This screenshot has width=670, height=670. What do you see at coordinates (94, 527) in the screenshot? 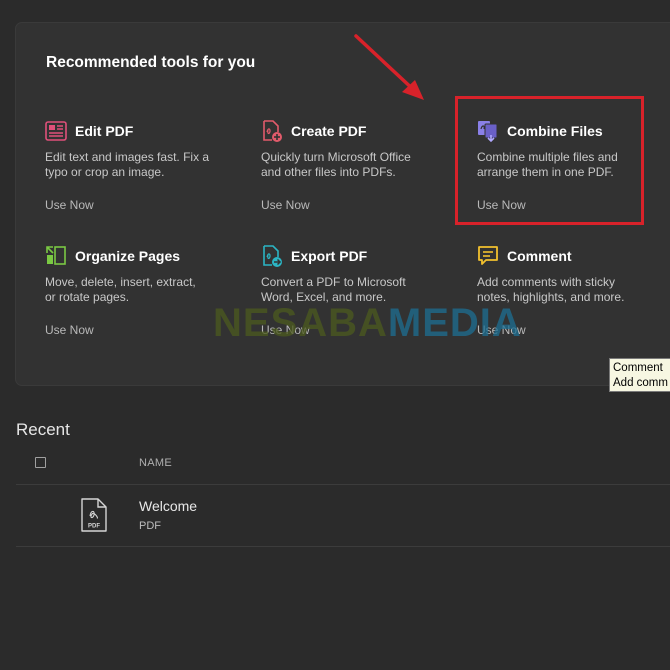
I see `pdf-icon-label: PDF` at bounding box center [94, 527].